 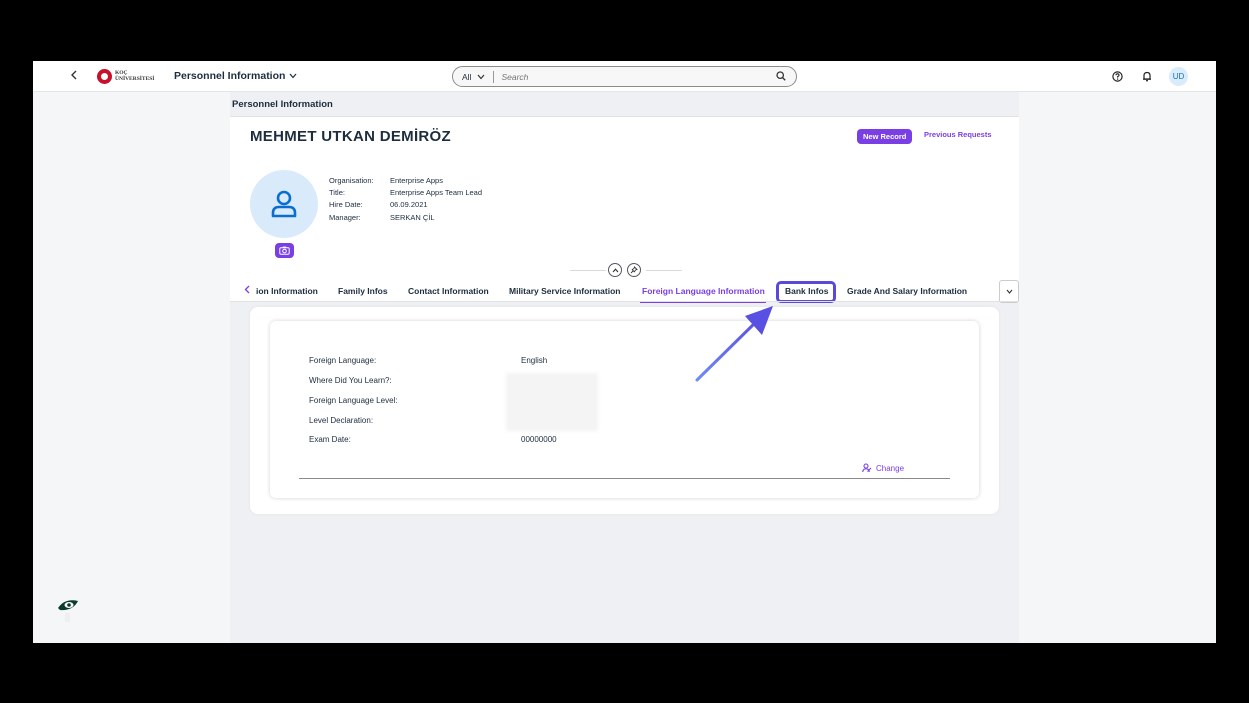 I want to click on attr-label: Manager:, so click(x=345, y=217).